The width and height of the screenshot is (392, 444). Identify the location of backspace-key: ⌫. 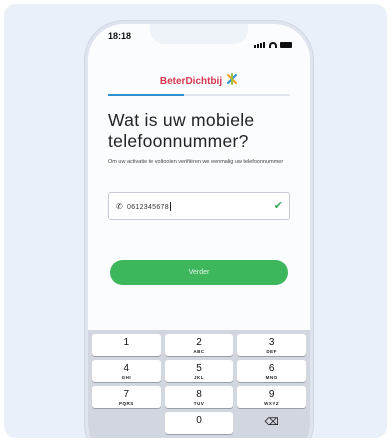
(271, 423).